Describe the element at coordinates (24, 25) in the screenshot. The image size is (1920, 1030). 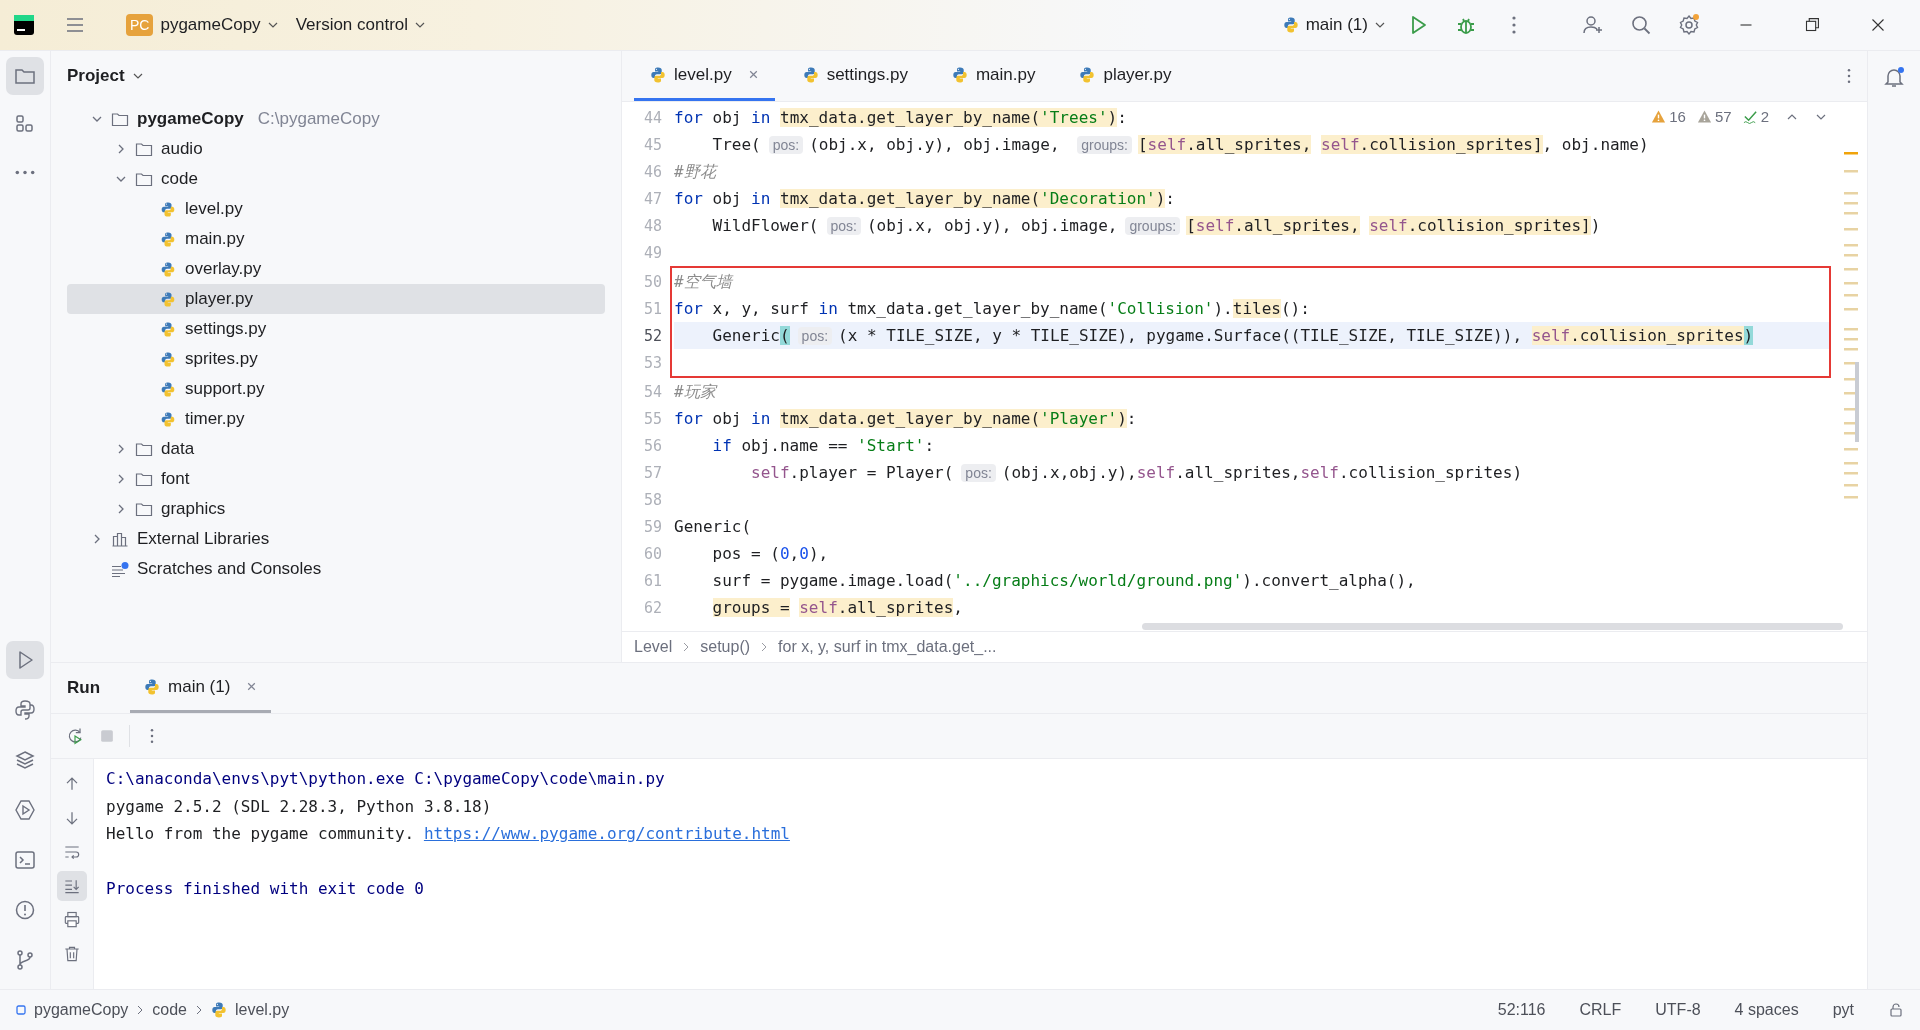
I see `app-logo-icon` at that location.